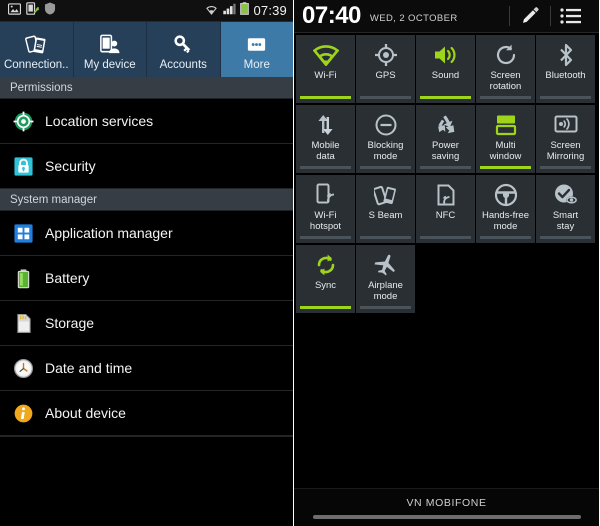 The image size is (600, 526). What do you see at coordinates (571, 16) in the screenshot?
I see `list-menu-icon` at bounding box center [571, 16].